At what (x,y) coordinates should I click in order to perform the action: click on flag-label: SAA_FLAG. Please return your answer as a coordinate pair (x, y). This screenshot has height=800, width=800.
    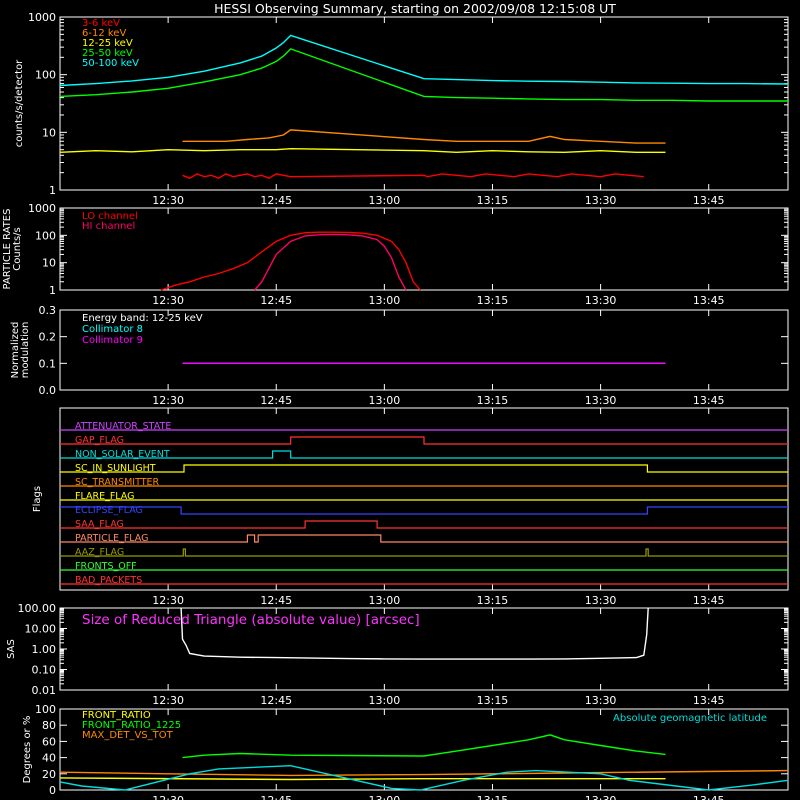
    Looking at the image, I should click on (99, 524).